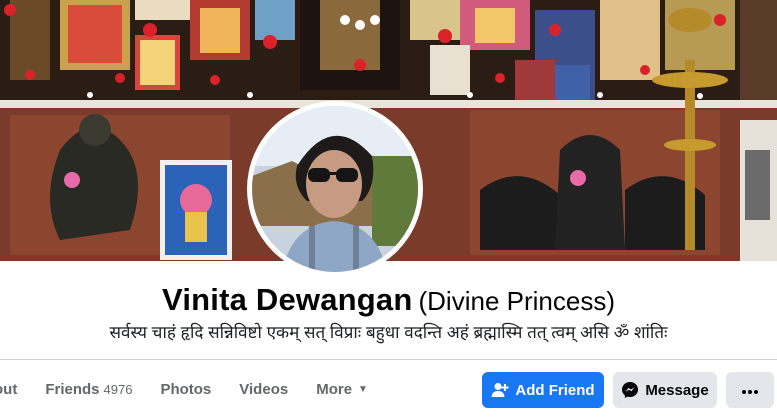 The width and height of the screenshot is (777, 420). I want to click on tab-videos: Videos, so click(263, 390).